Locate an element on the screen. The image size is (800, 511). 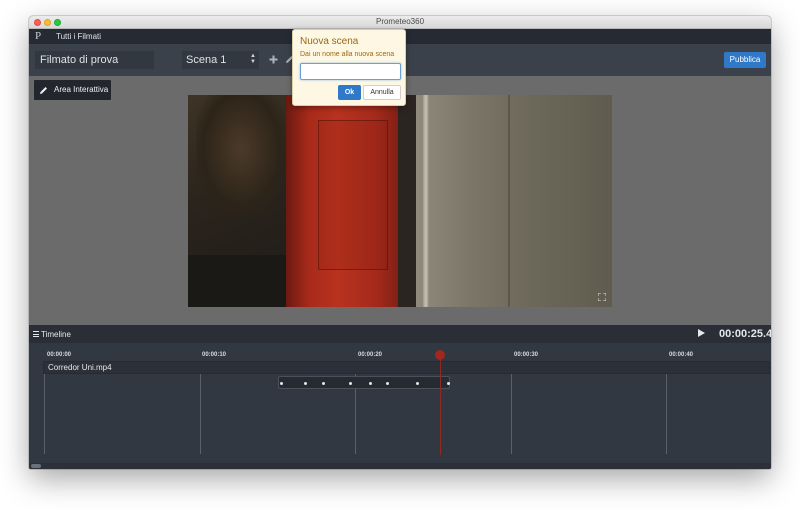
video-frame-pipe is located at coordinates (426, 201).